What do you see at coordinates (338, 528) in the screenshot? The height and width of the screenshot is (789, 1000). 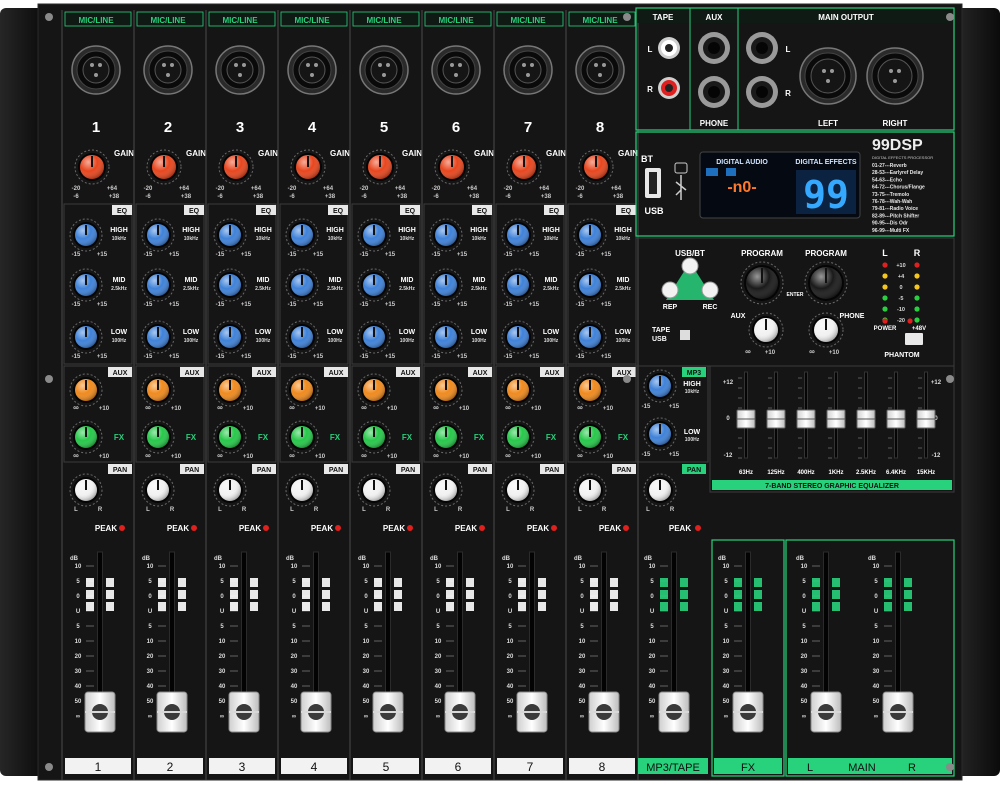 I see `peak-led` at bounding box center [338, 528].